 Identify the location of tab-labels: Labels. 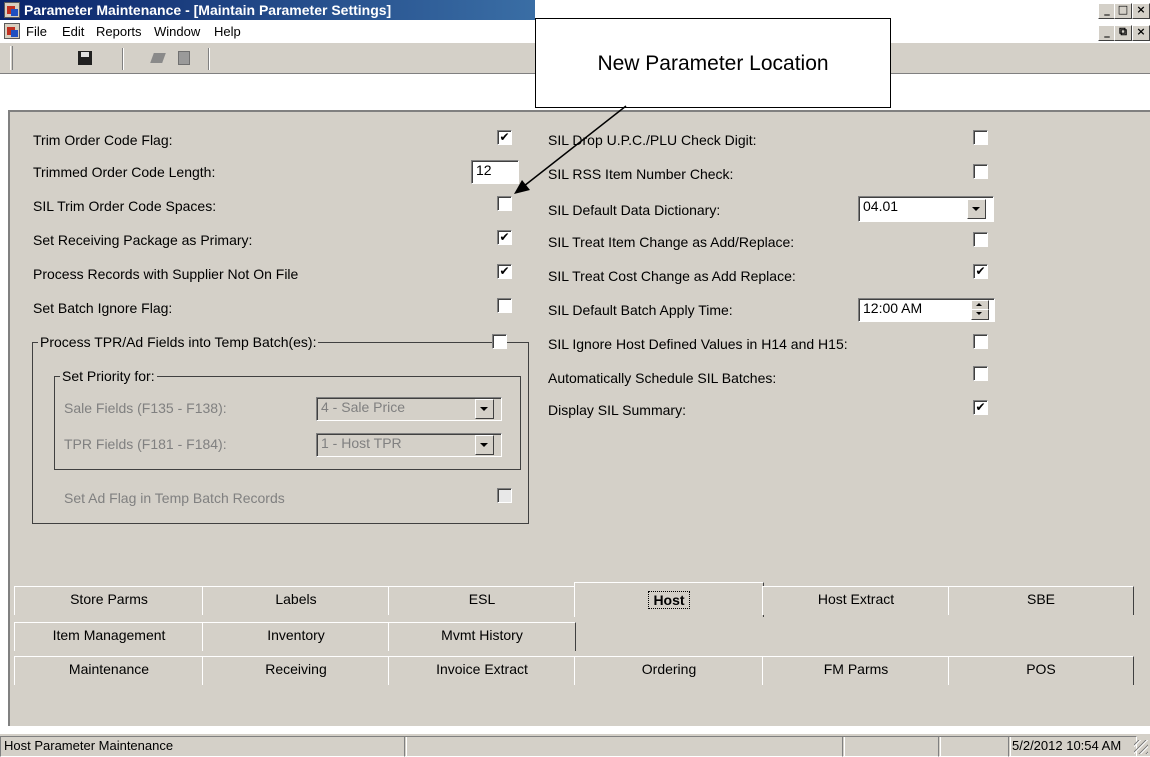
(296, 600).